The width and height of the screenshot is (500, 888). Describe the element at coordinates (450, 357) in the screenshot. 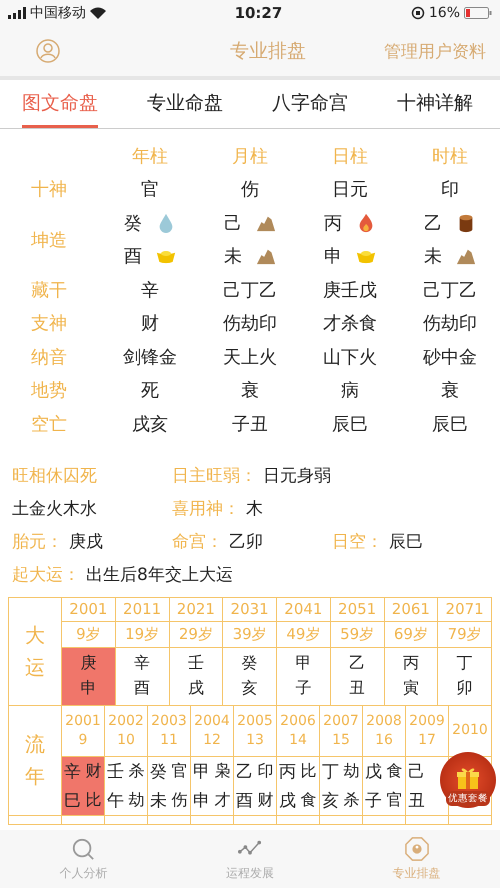

I see `table-cell-text: 砂中金` at that location.